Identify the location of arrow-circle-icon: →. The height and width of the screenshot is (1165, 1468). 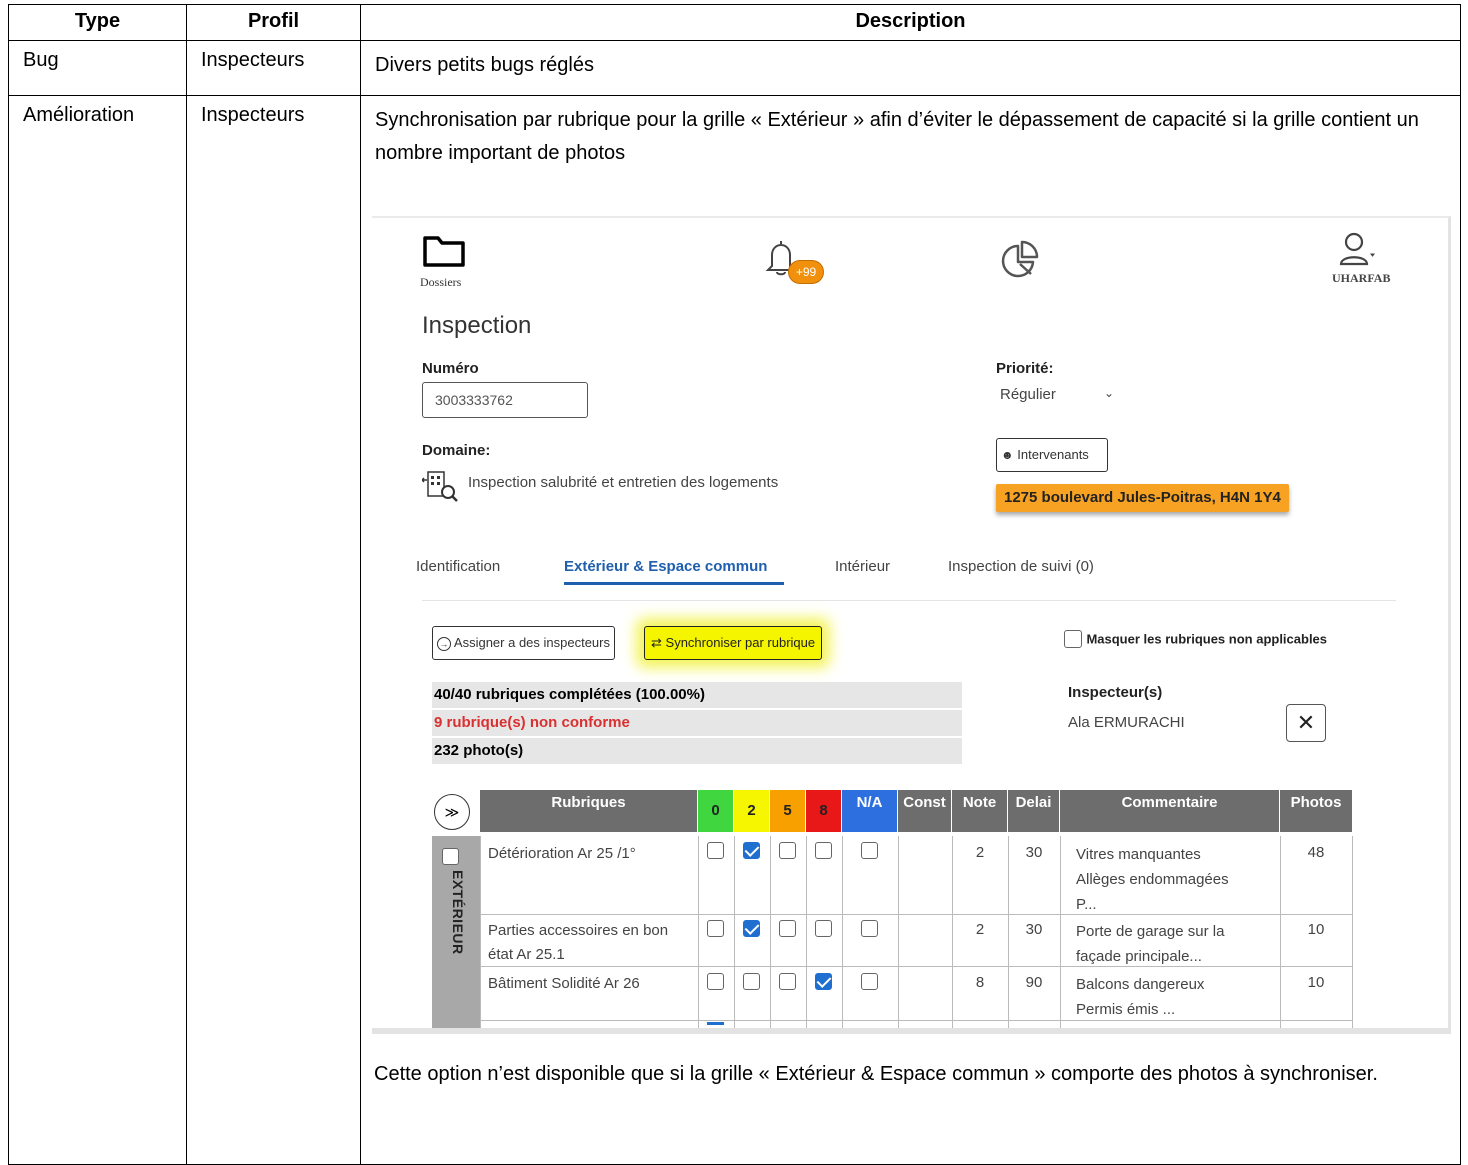
(444, 643).